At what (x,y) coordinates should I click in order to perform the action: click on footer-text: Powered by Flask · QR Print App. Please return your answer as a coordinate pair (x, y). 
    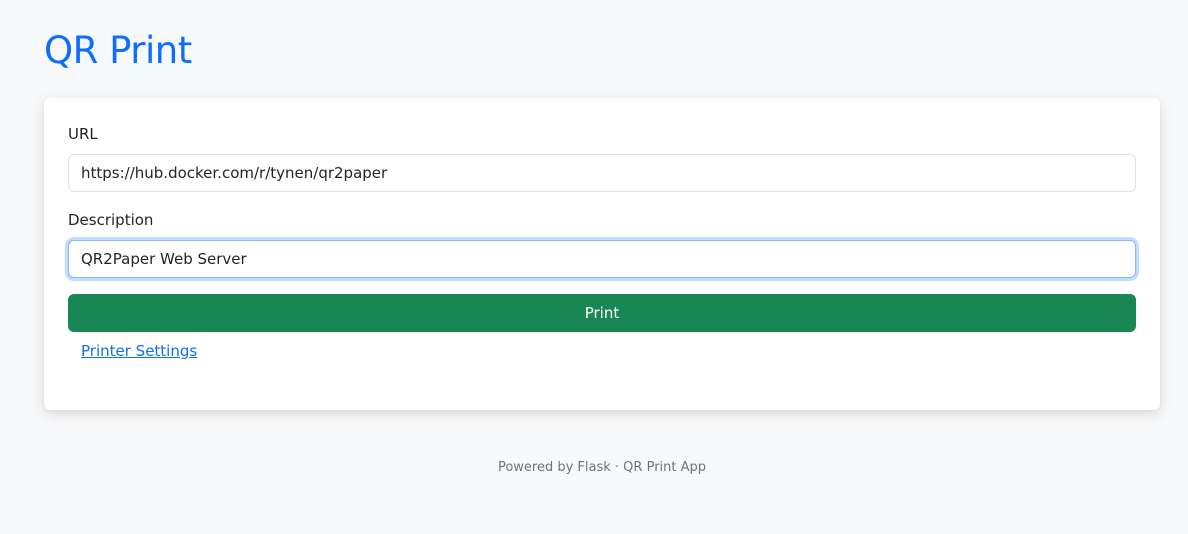
    Looking at the image, I should click on (602, 467).